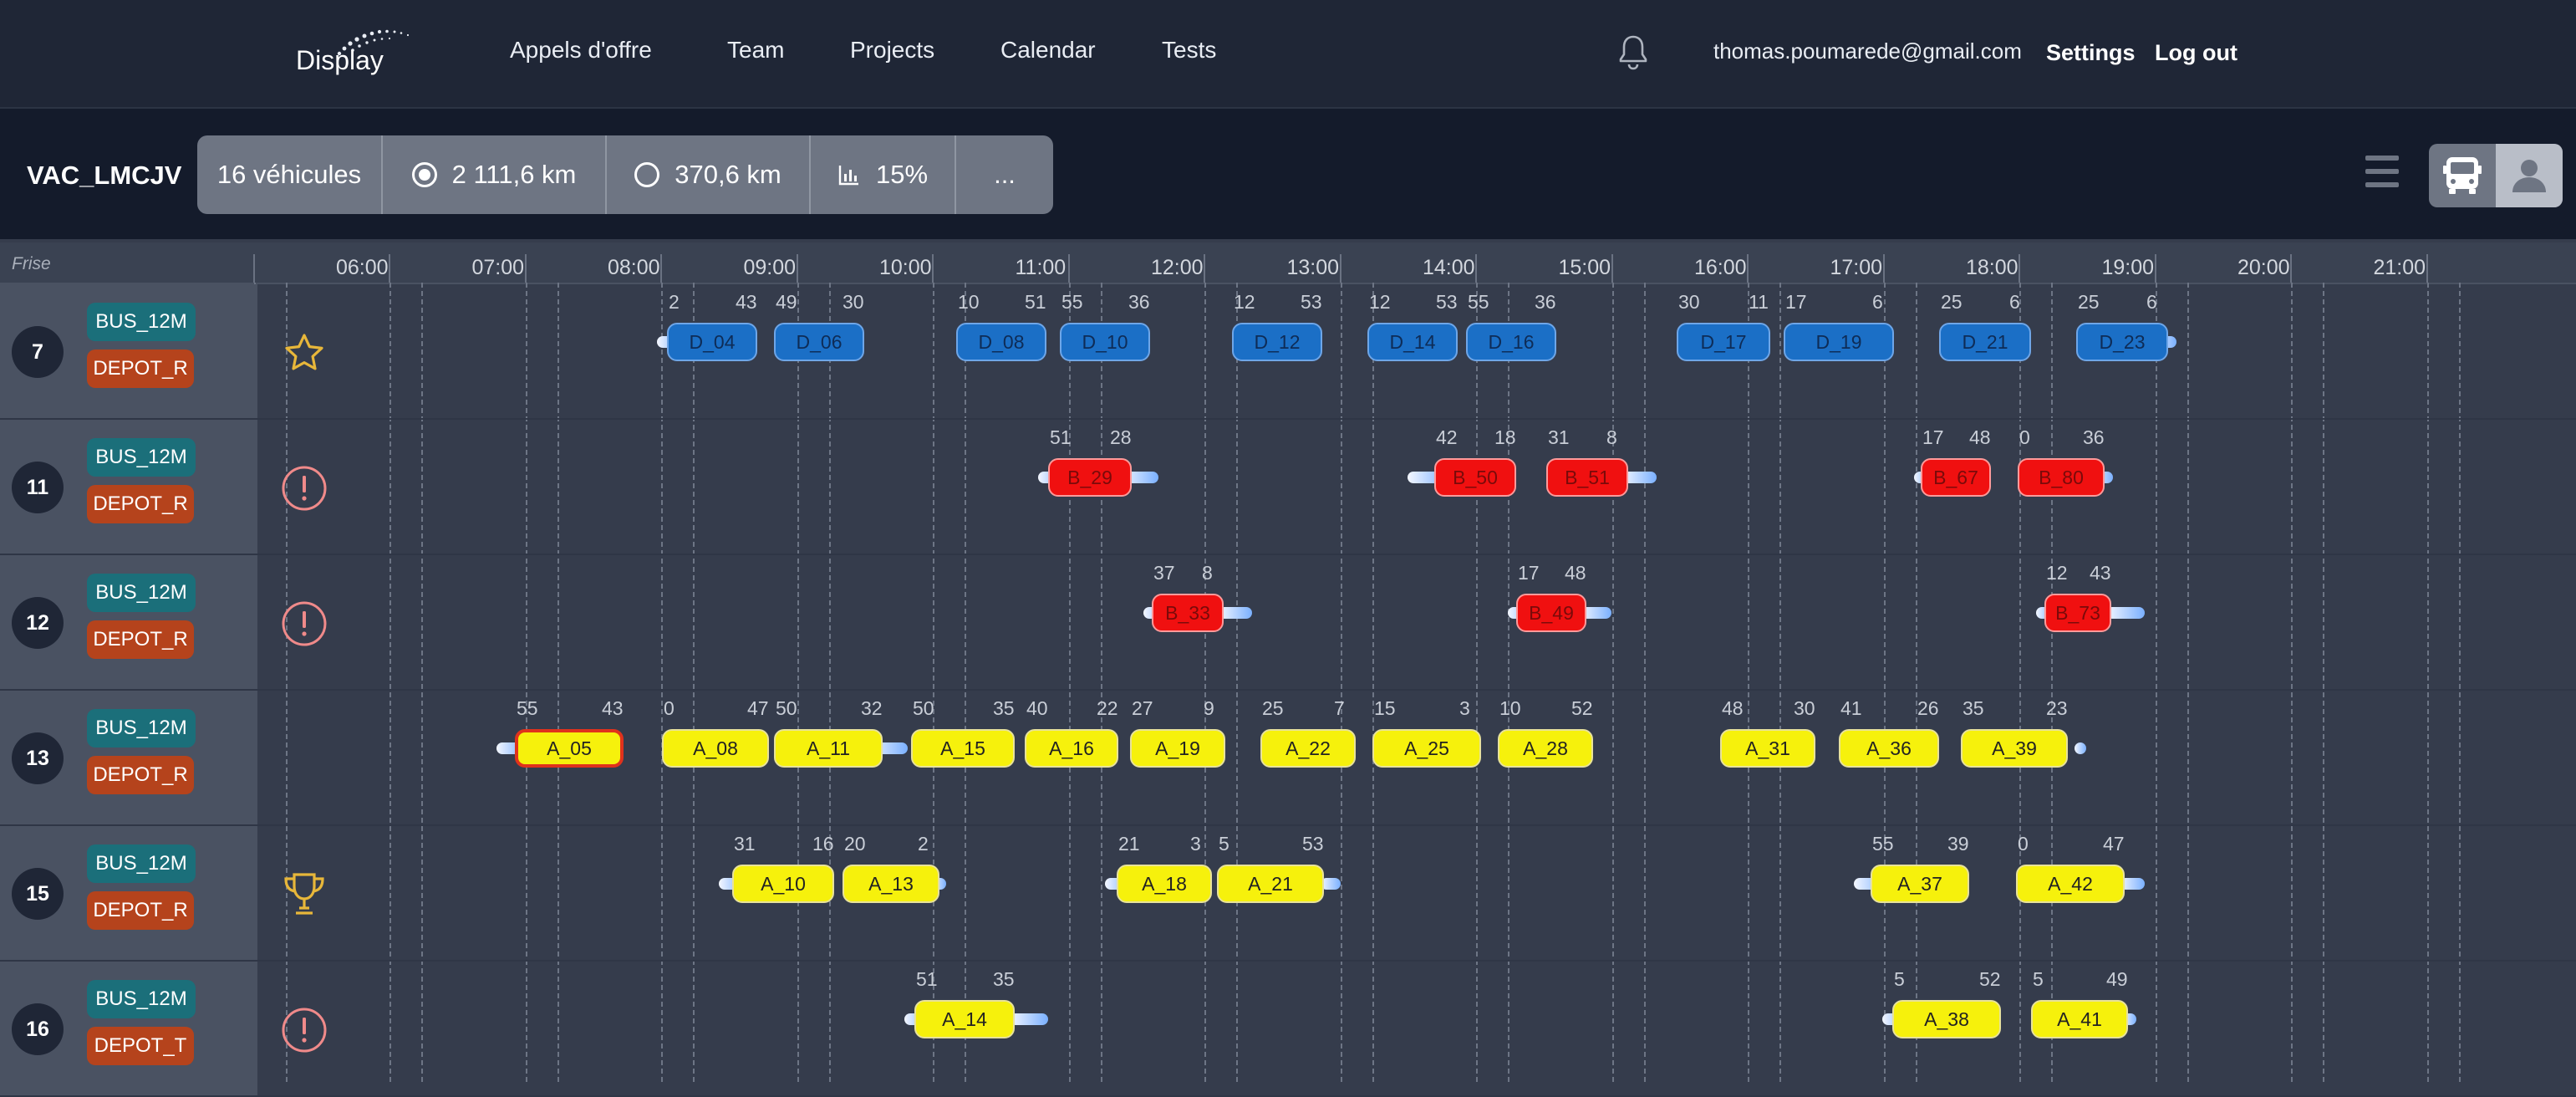 The image size is (2576, 1097). What do you see at coordinates (304, 353) in the screenshot?
I see `star-icon` at bounding box center [304, 353].